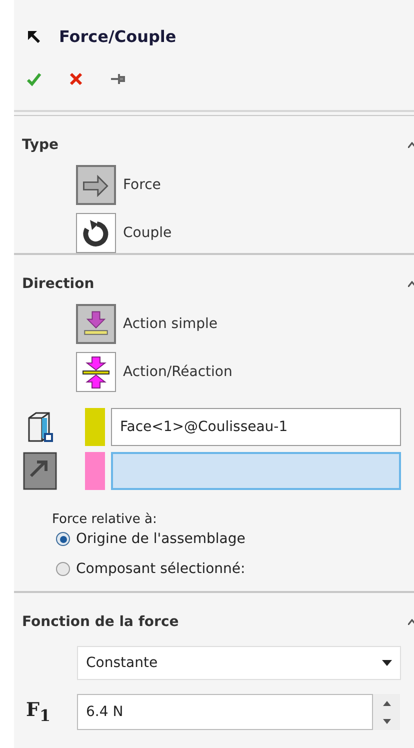  I want to click on radio-group-label: Force relative à:, so click(104, 519).